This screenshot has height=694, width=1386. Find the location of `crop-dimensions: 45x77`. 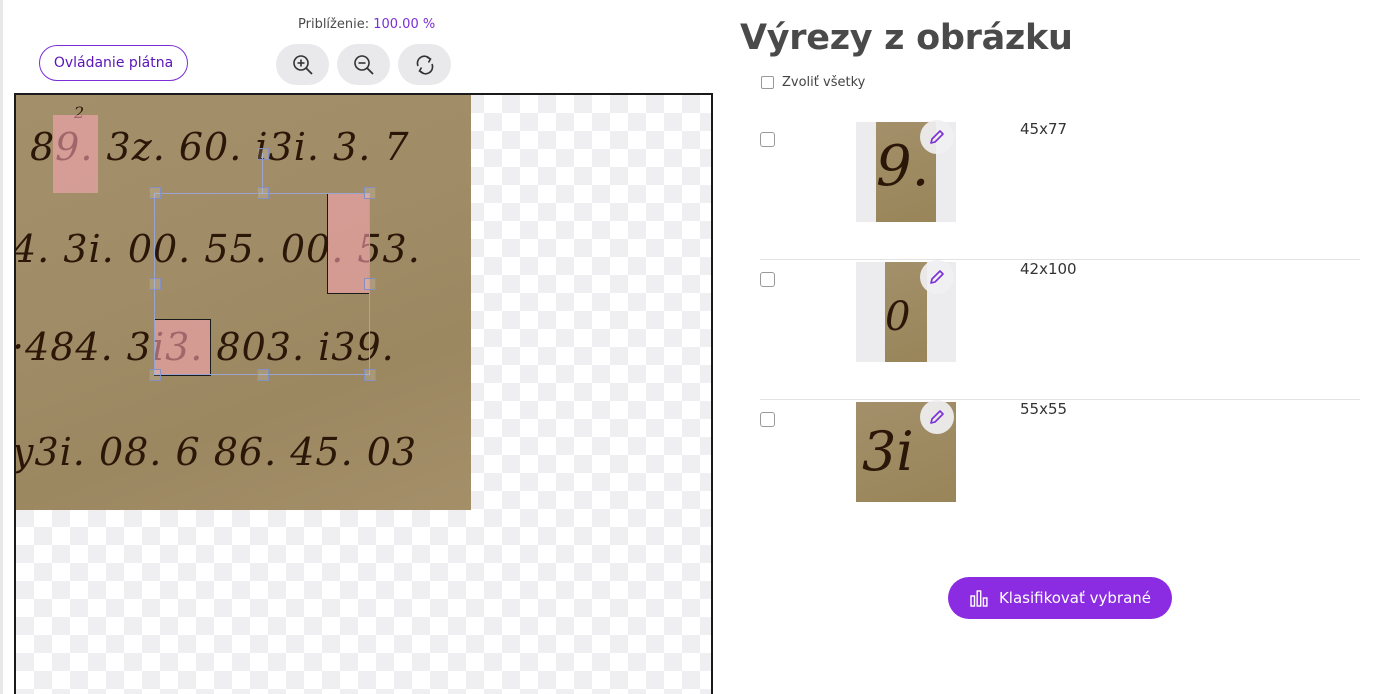

crop-dimensions: 45x77 is located at coordinates (1044, 129).